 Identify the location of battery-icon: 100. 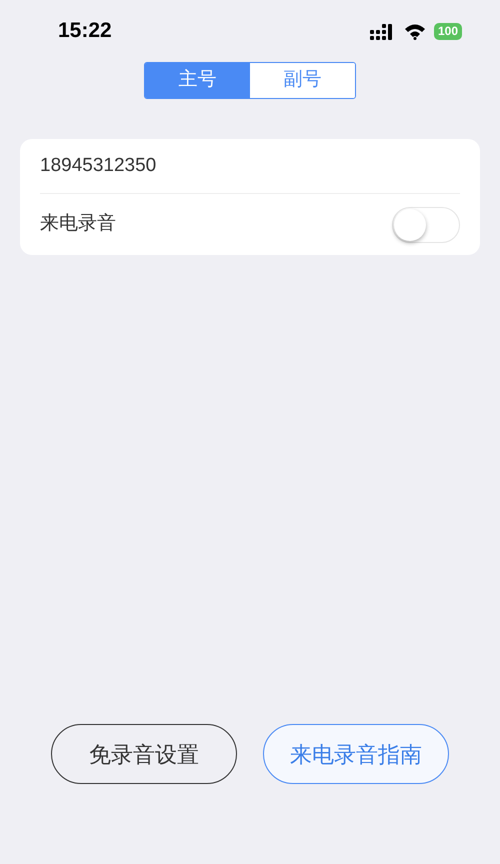
(448, 31).